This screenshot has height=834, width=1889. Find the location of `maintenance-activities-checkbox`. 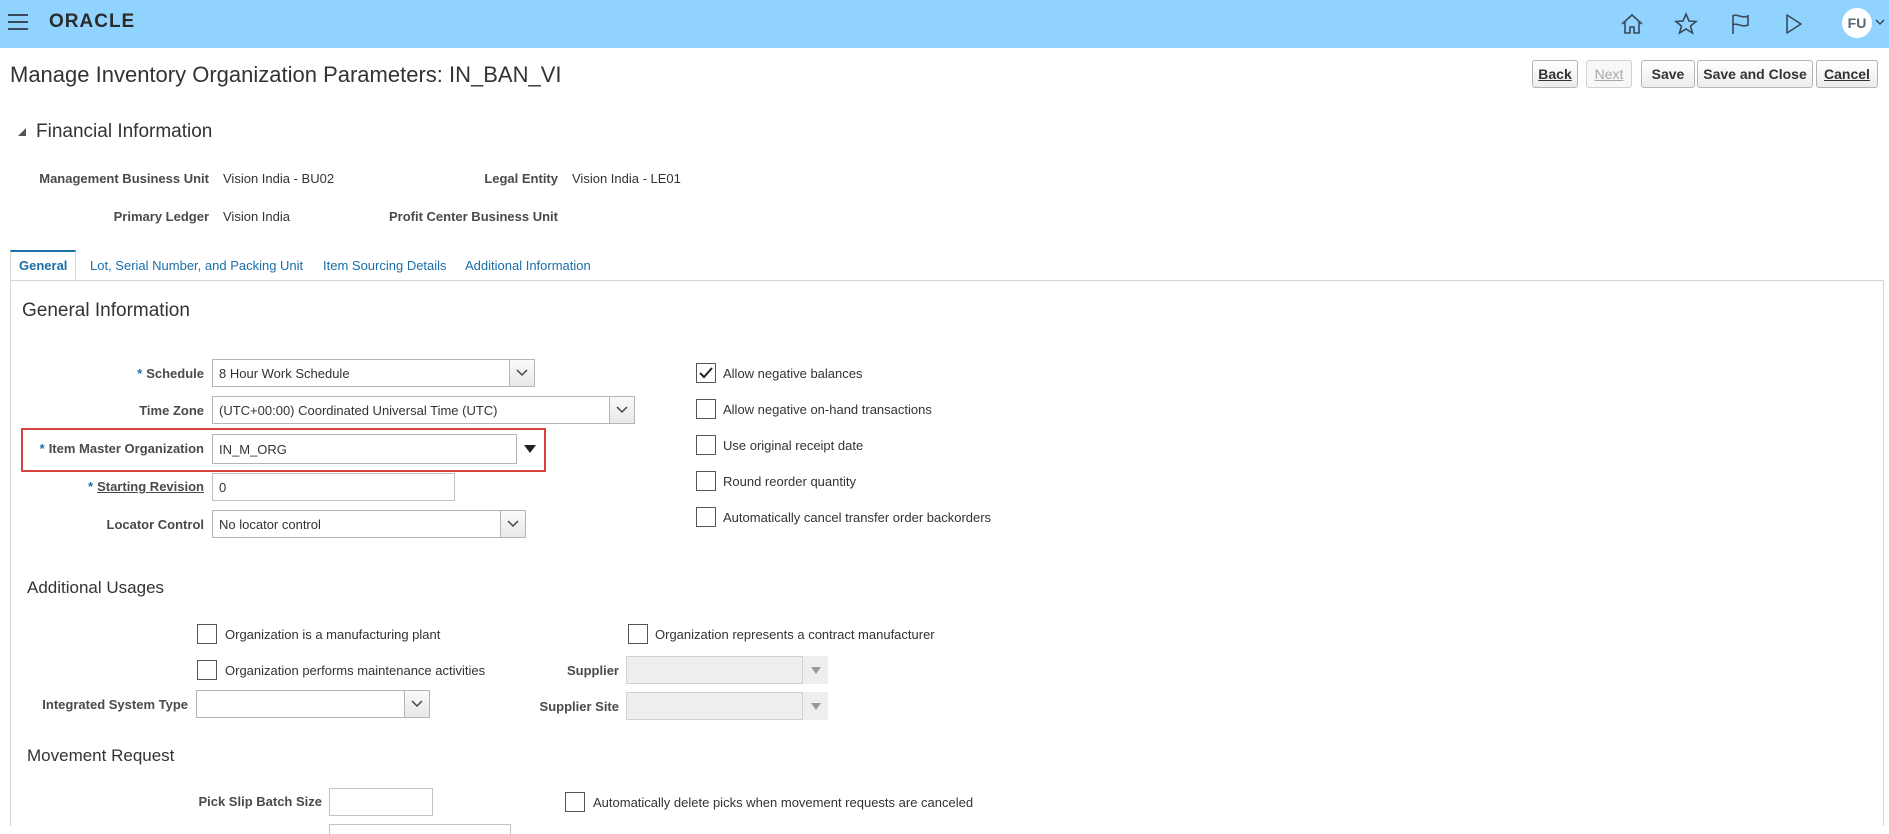

maintenance-activities-checkbox is located at coordinates (207, 670).